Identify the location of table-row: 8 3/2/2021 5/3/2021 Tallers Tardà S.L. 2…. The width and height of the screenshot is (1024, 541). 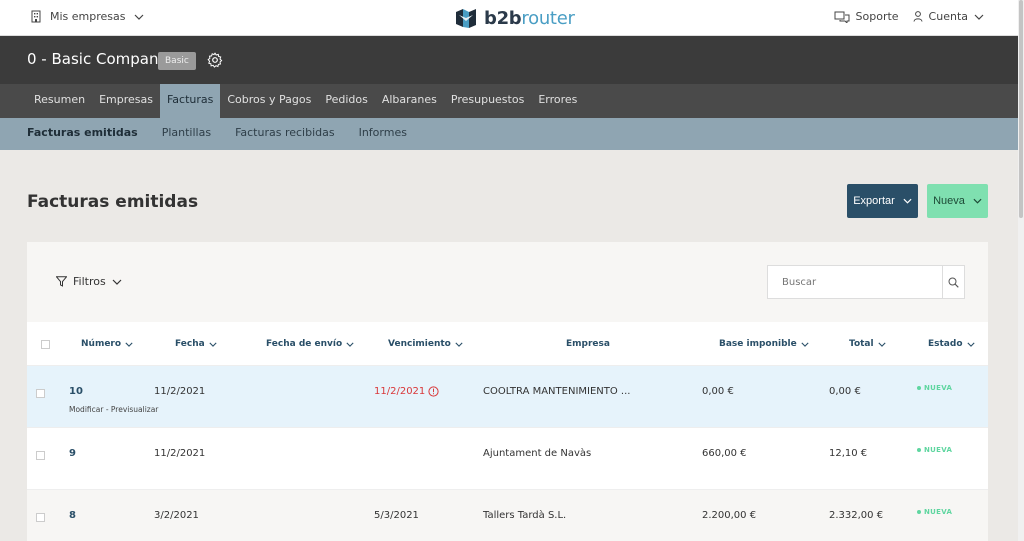
(507, 515).